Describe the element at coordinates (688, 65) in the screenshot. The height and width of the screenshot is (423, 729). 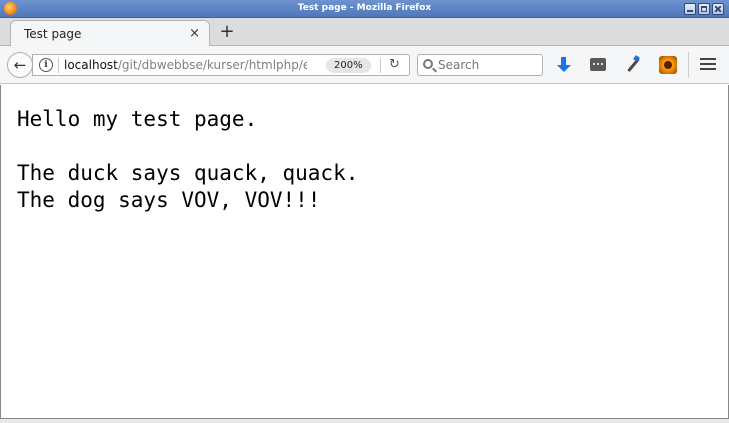
I see `toolbar-divider` at that location.